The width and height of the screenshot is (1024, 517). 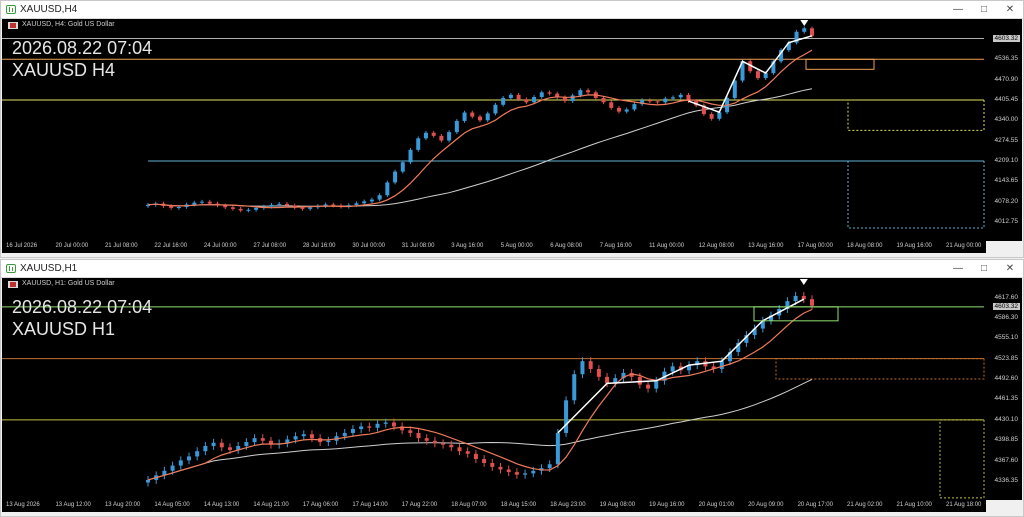 What do you see at coordinates (370, 505) in the screenshot?
I see `time-label: 17 Aug 14:00` at bounding box center [370, 505].